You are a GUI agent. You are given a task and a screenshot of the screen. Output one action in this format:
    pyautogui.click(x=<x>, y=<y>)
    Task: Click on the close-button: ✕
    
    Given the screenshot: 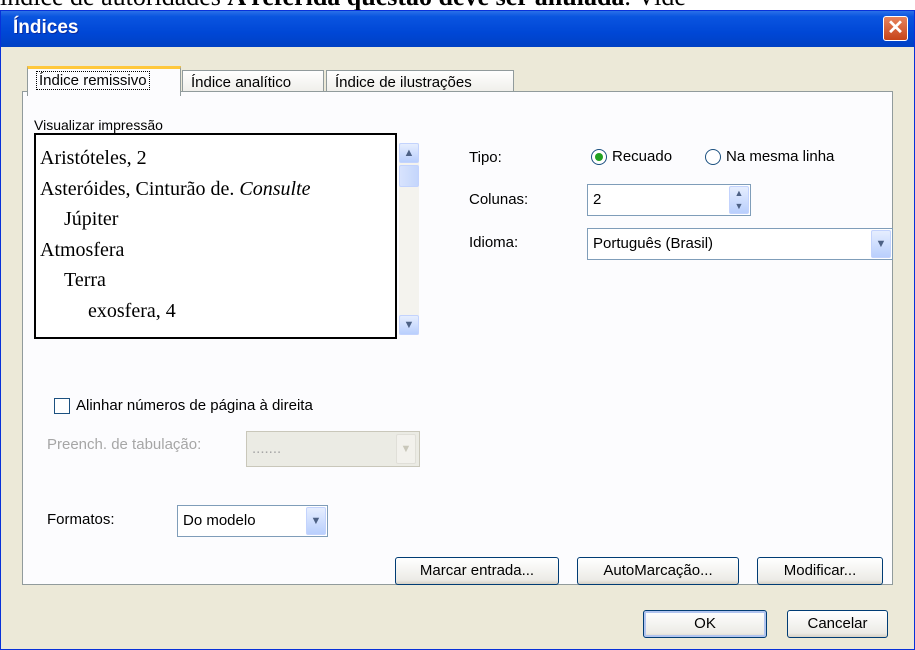 What is the action you would take?
    pyautogui.click(x=895, y=28)
    